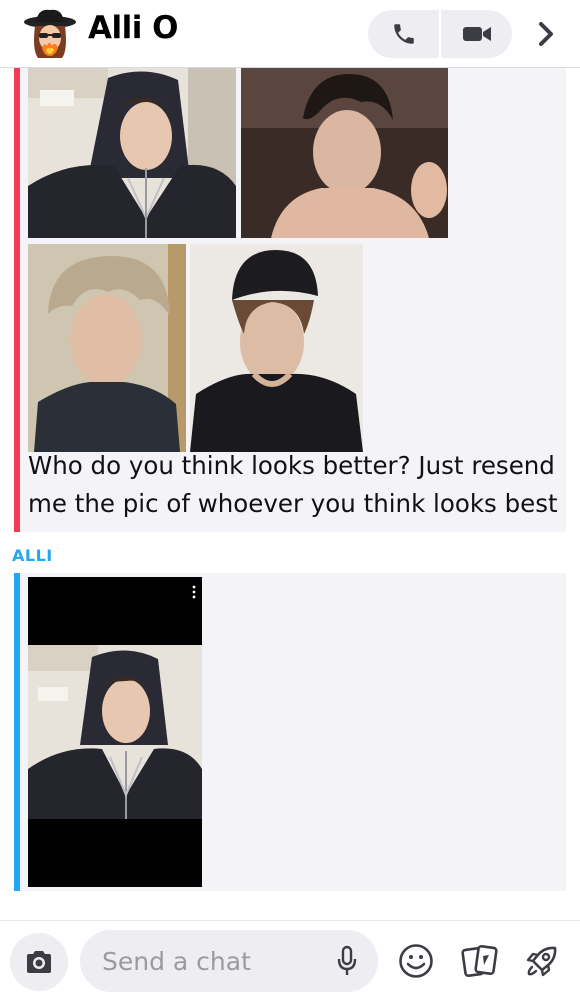  I want to click on chat-header: Alli O, so click(290, 34).